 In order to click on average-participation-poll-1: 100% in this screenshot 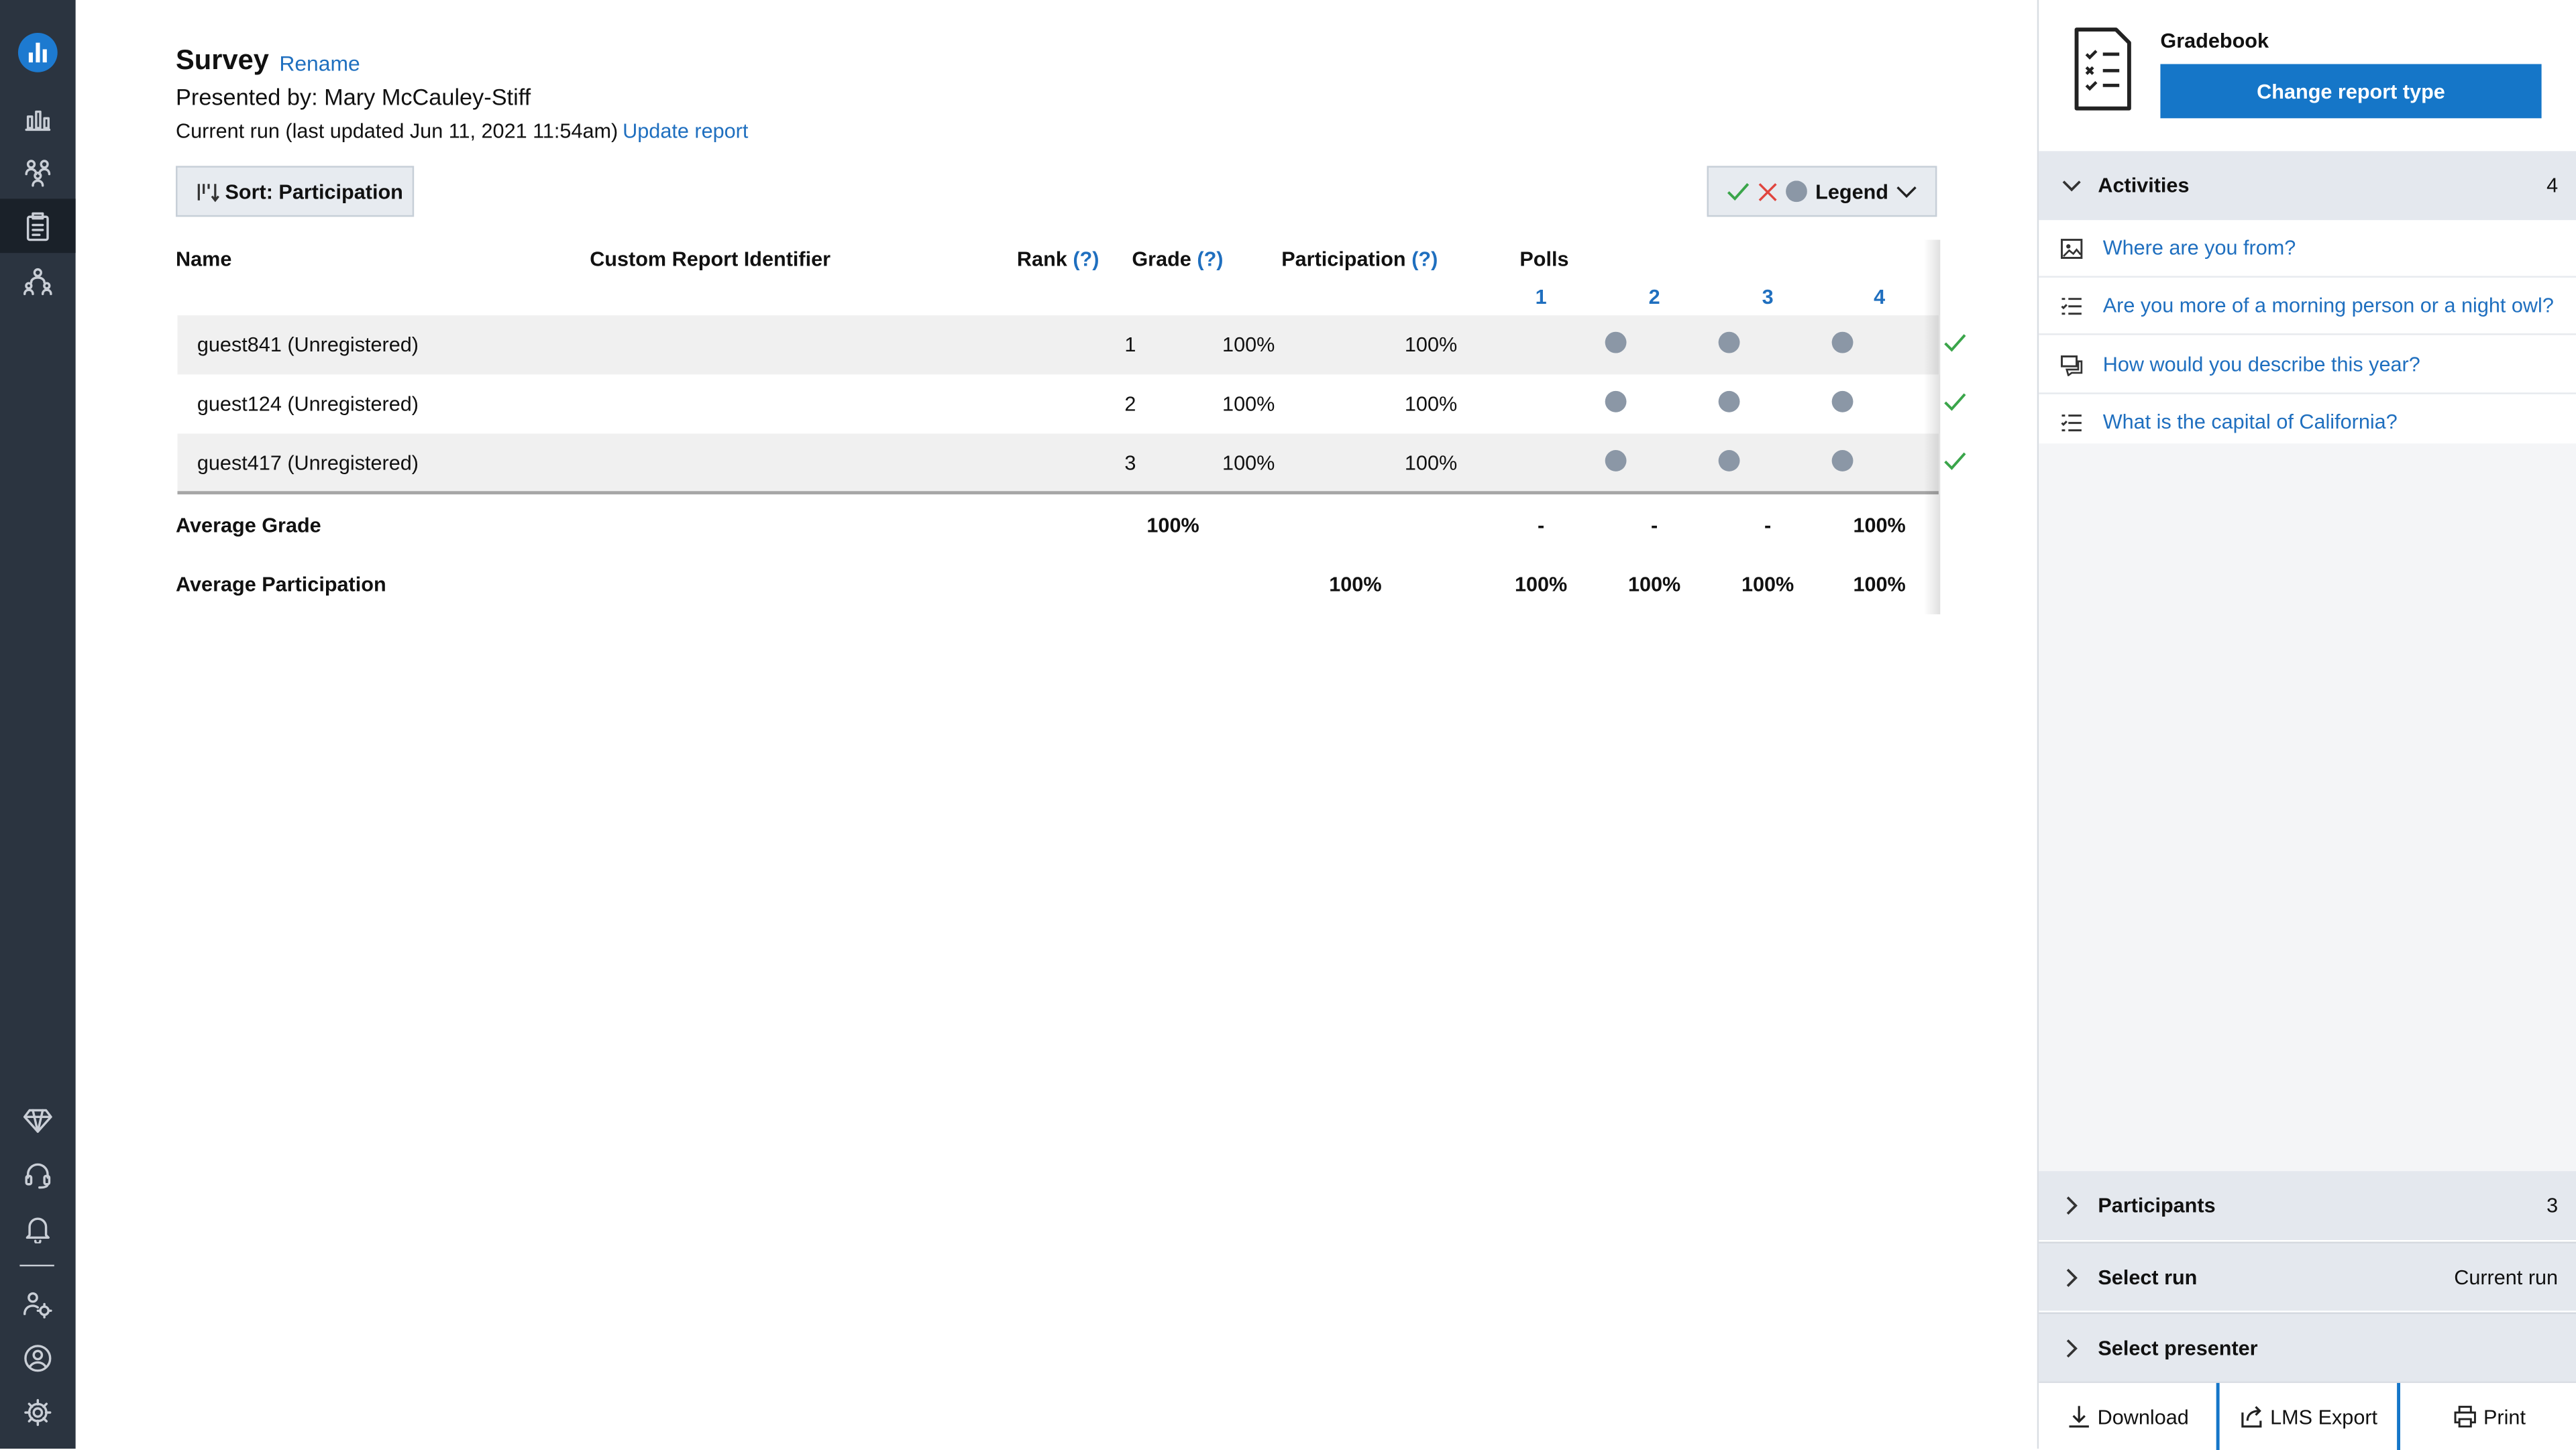, I will do `click(1541, 584)`.